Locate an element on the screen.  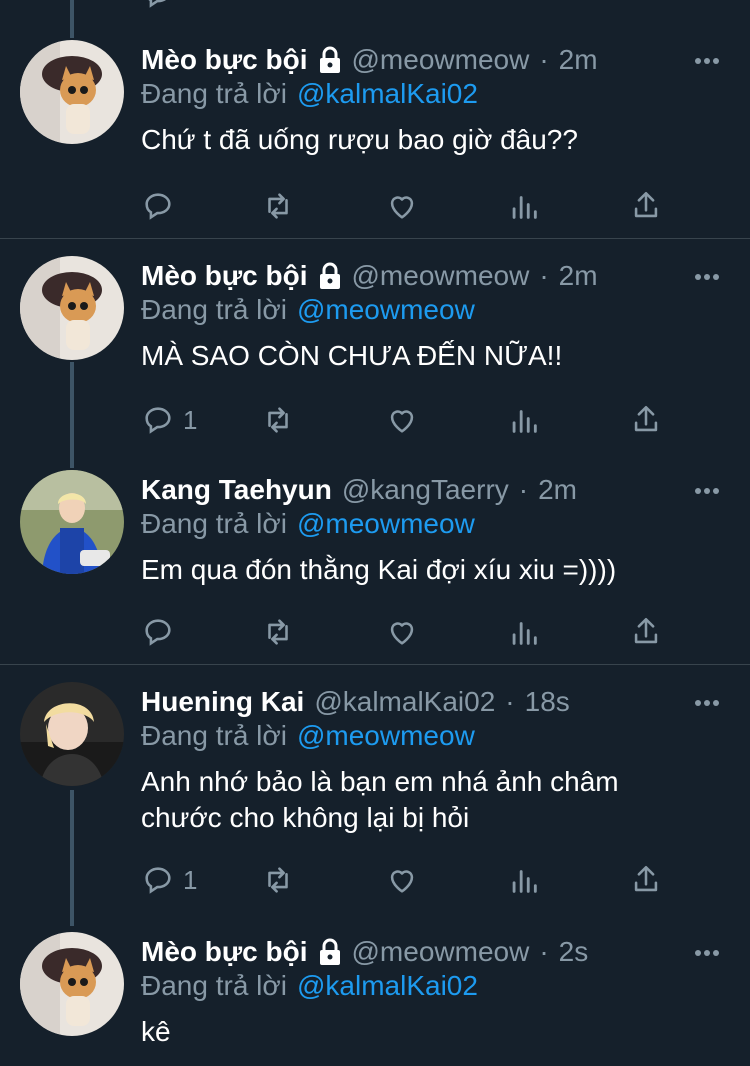
tweet-text: Em qua đón thằng Kai đợi xíu xiu =)))) is located at coordinates (379, 569).